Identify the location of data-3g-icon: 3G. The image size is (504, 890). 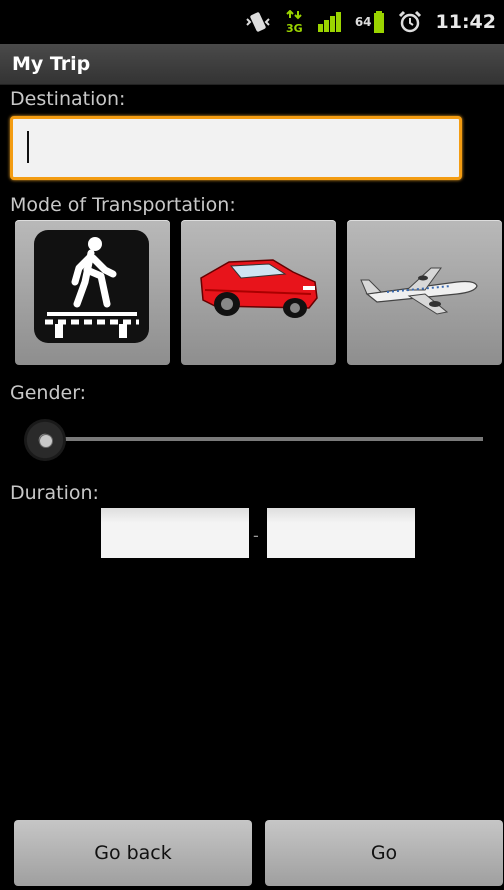
(294, 22).